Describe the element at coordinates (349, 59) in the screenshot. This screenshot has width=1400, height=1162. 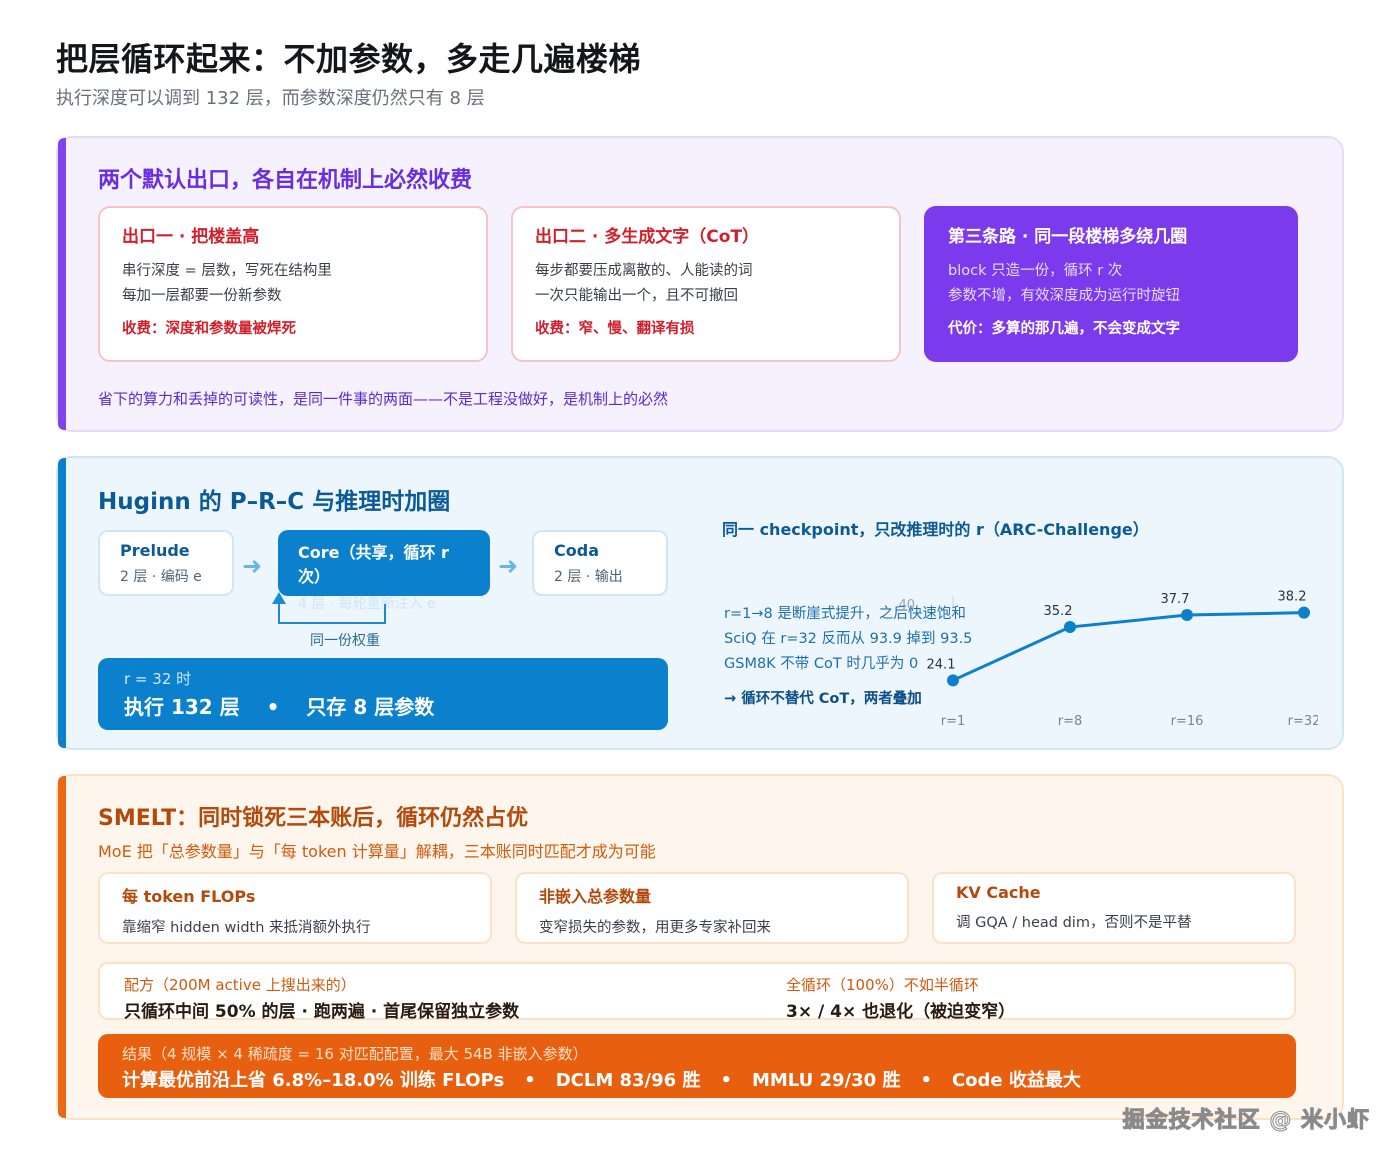
I see `page-title: 把层循环起来：不加参数，多走几遍楼梯` at that location.